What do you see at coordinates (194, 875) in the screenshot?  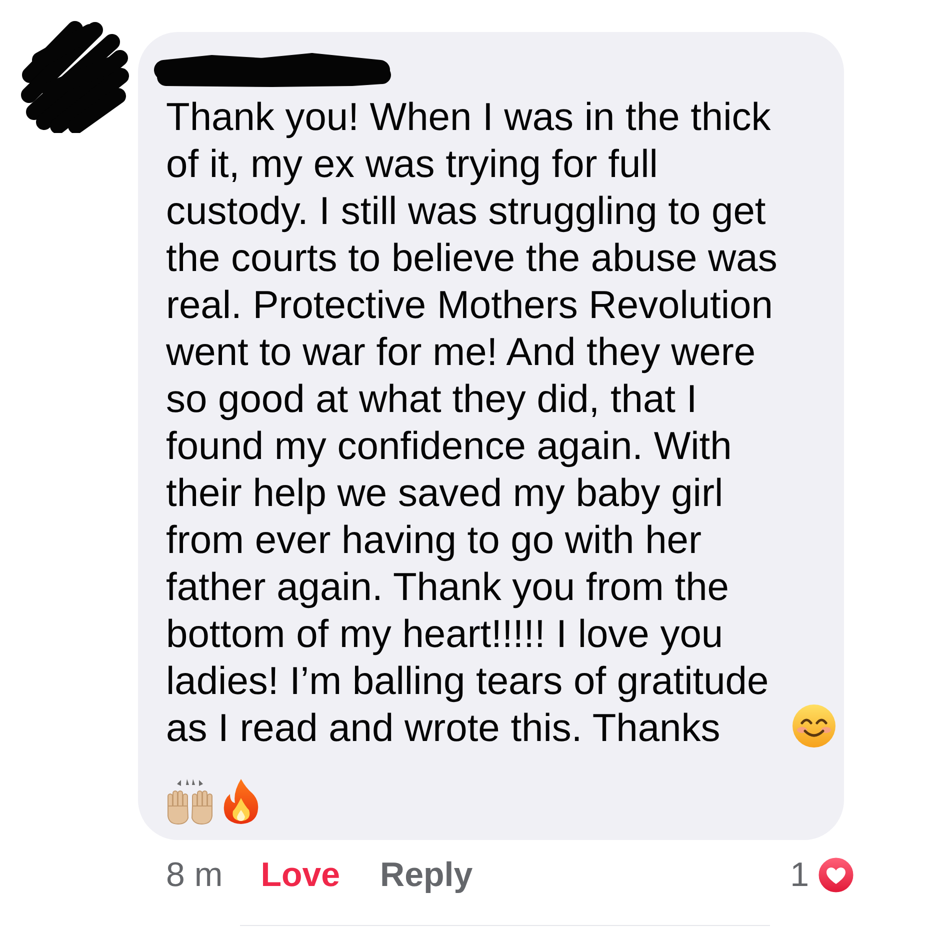 I see `comment-time: 8 m` at bounding box center [194, 875].